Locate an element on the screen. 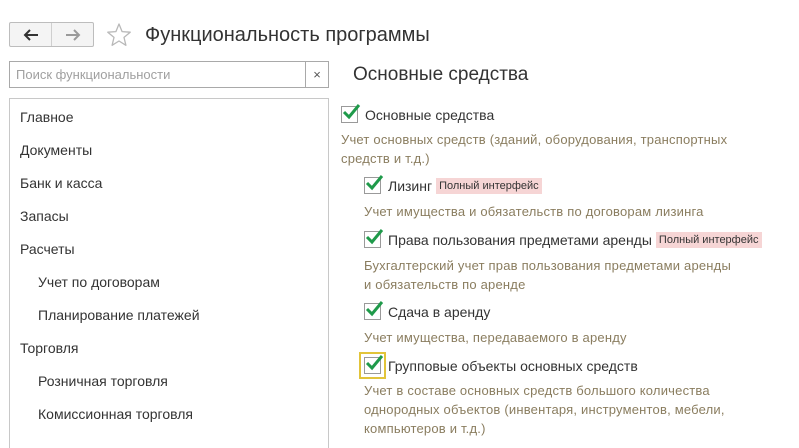  leasing-checkbox is located at coordinates (374, 184).